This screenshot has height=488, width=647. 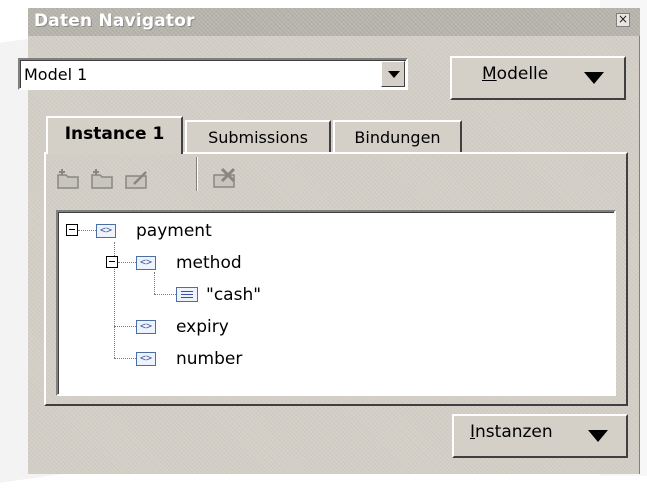 I want to click on model-select-value: Model 1, so click(x=56, y=74).